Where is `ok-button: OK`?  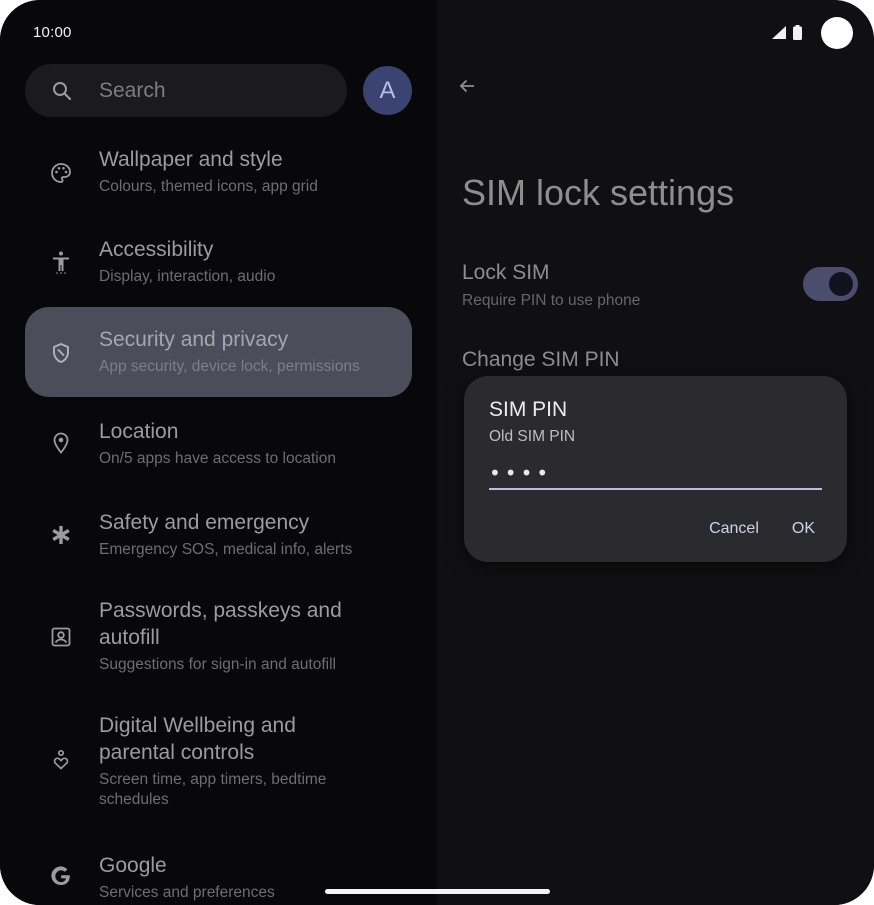
ok-button: OK is located at coordinates (803, 529).